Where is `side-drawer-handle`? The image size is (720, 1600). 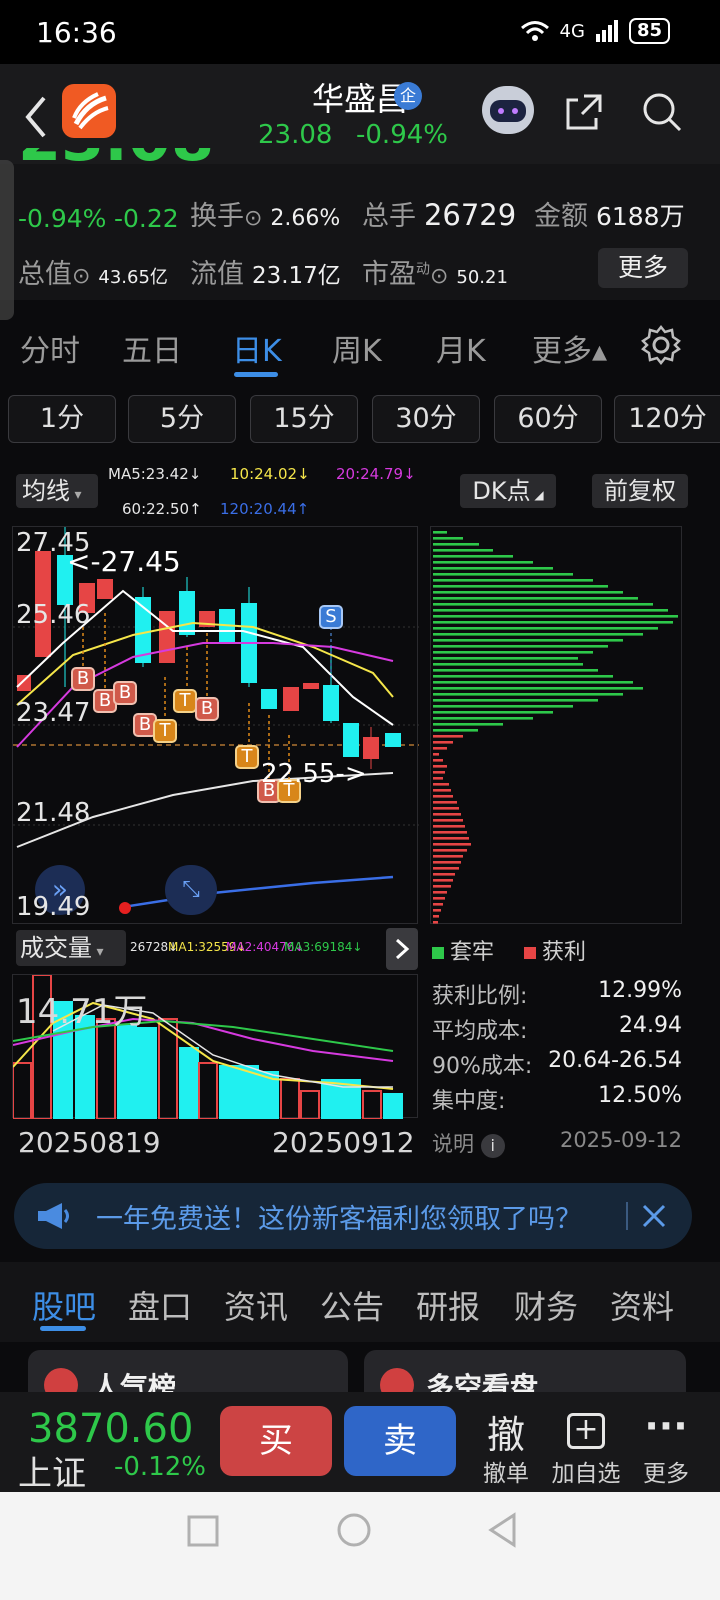
side-drawer-handle is located at coordinates (7, 240).